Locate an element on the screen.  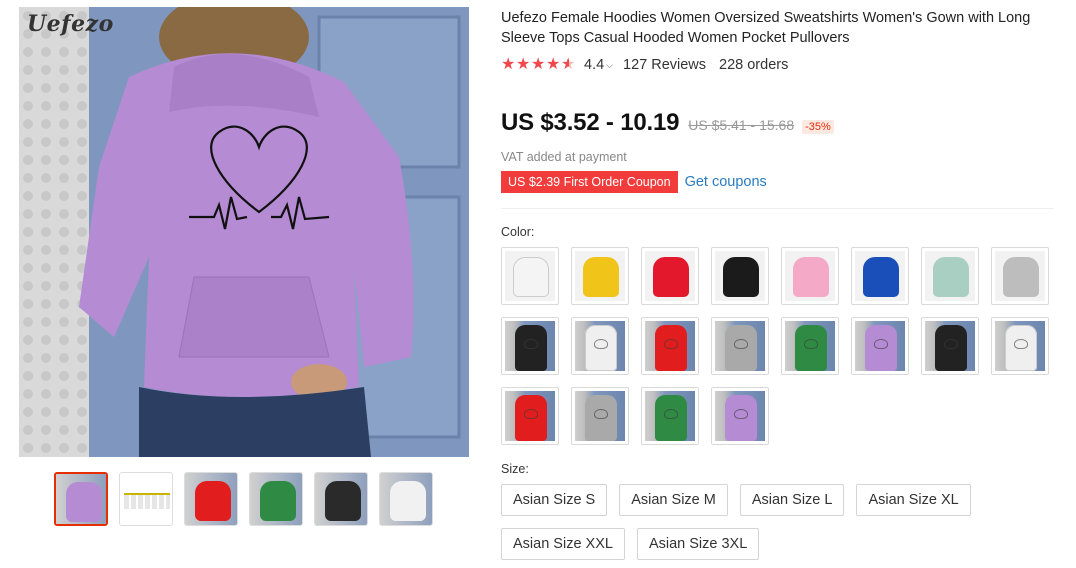
vat-note: VAT added at payment is located at coordinates (564, 157).